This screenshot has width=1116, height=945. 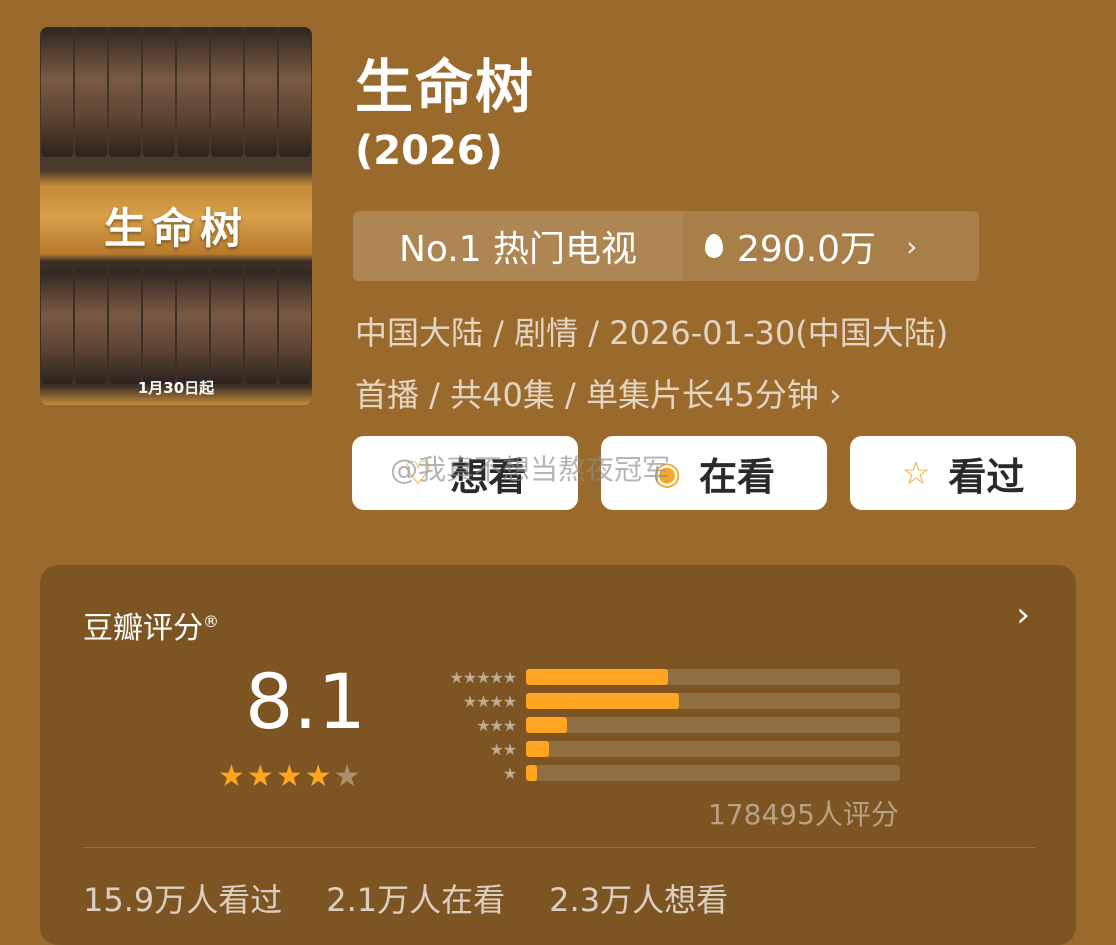 What do you see at coordinates (143, 628) in the screenshot?
I see `rating-title-text: 豆瓣评分` at bounding box center [143, 628].